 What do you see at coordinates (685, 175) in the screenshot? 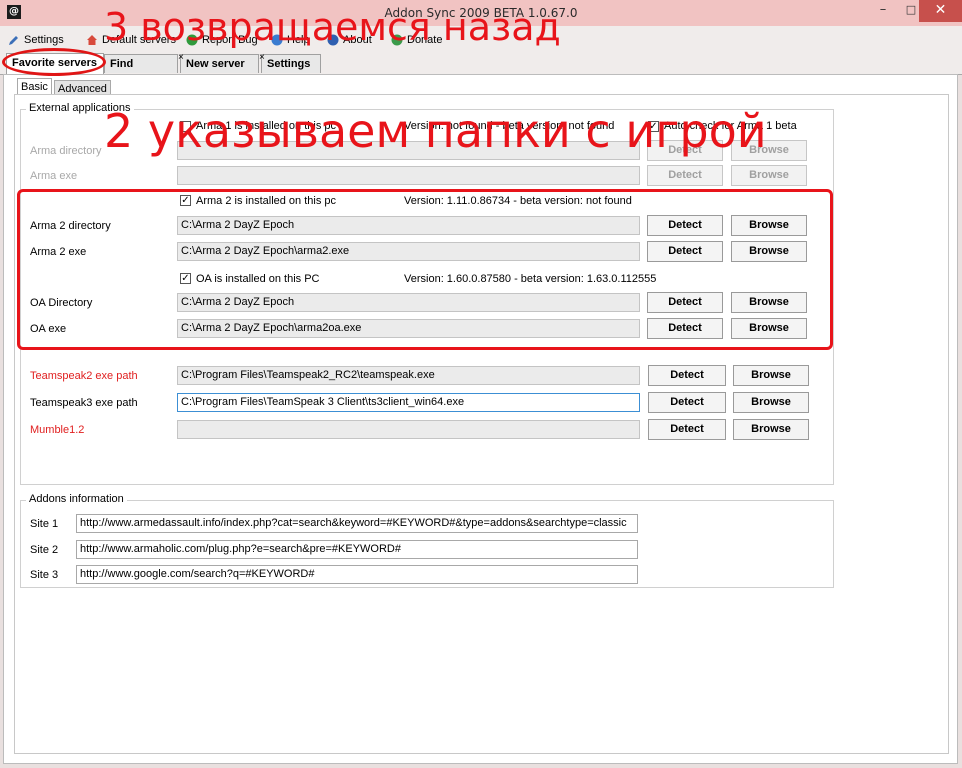
I see `arma-exe-detect-button: Detect` at bounding box center [685, 175].